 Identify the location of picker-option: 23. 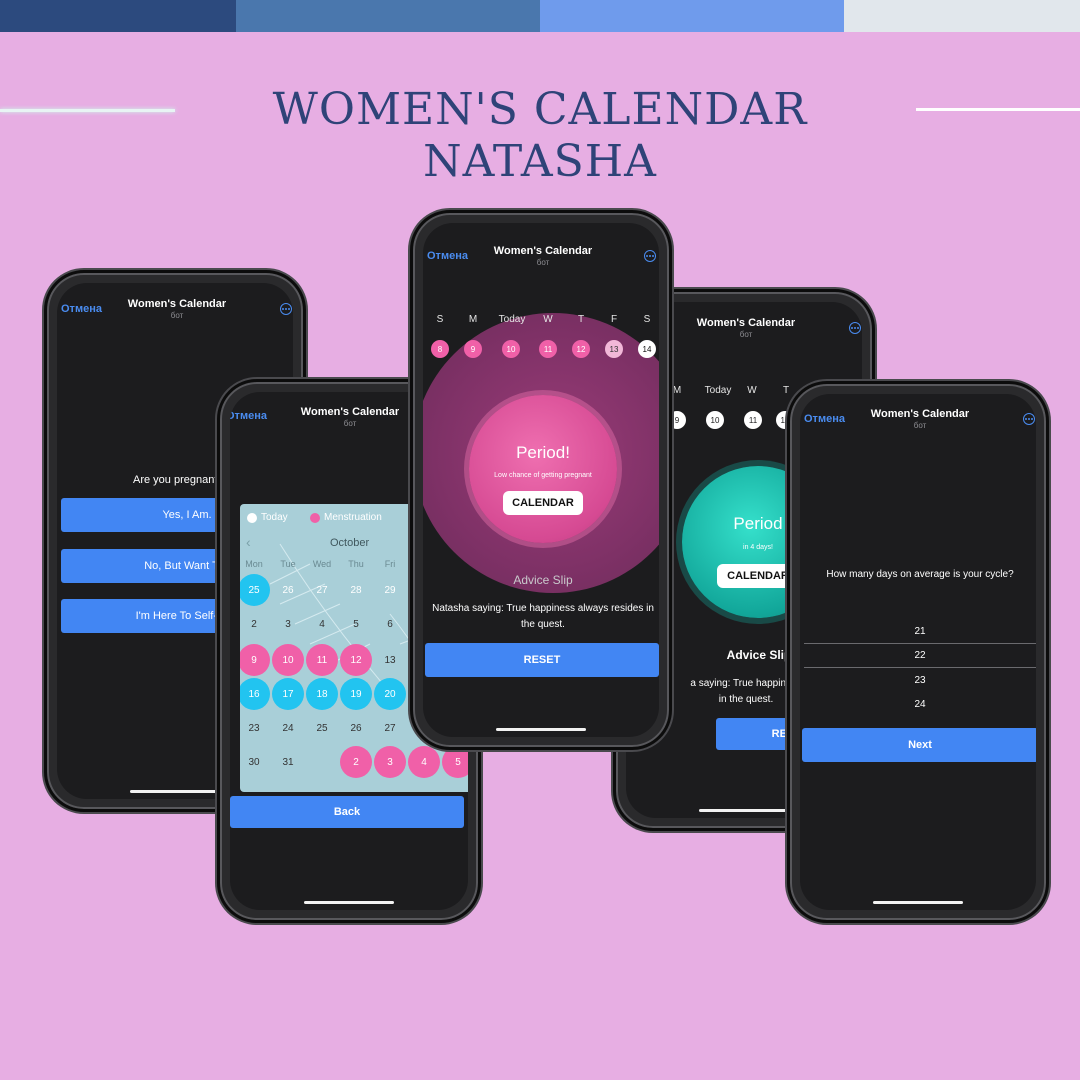
(918, 680).